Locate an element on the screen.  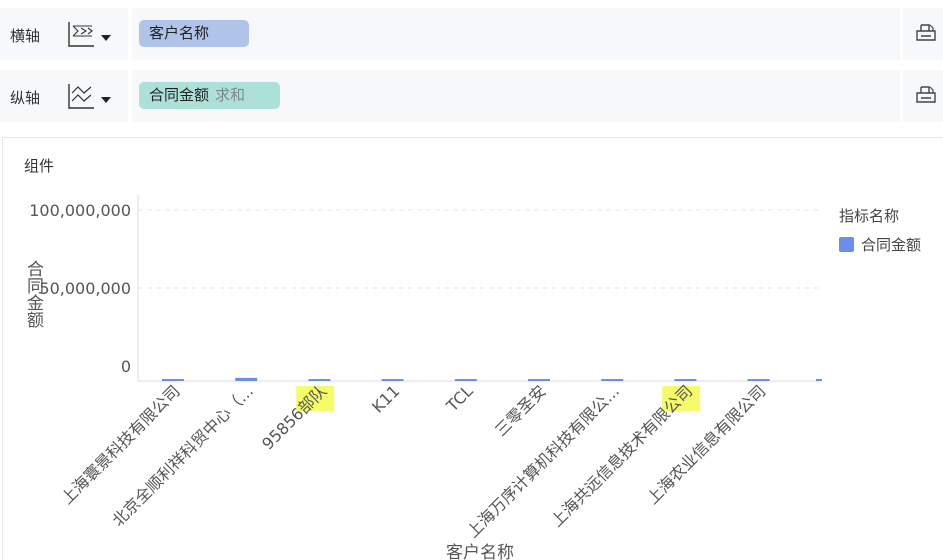
x-tick-label: 上海共远信息技术有限公司 is located at coordinates (621, 455).